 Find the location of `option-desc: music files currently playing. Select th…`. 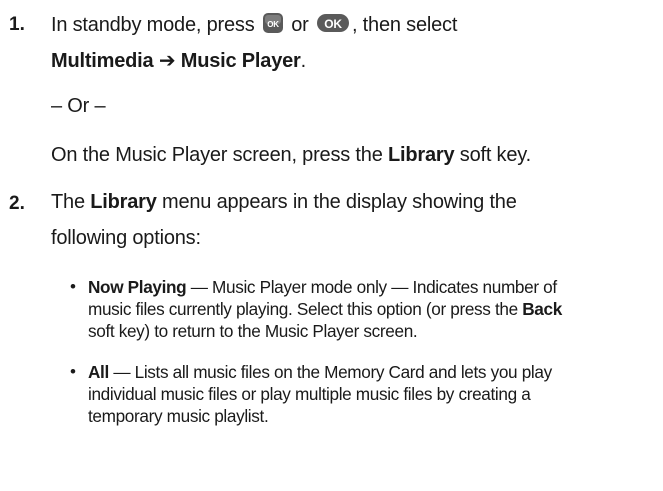

option-desc: music files currently playing. Select th… is located at coordinates (305, 309).